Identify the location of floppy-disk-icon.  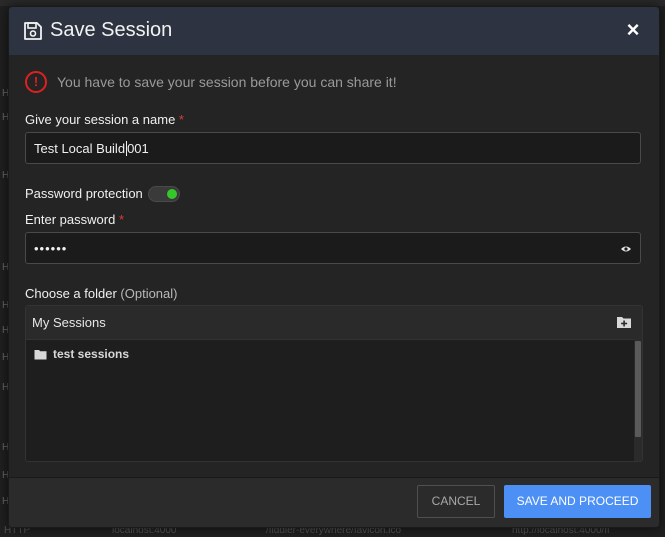
(33, 31).